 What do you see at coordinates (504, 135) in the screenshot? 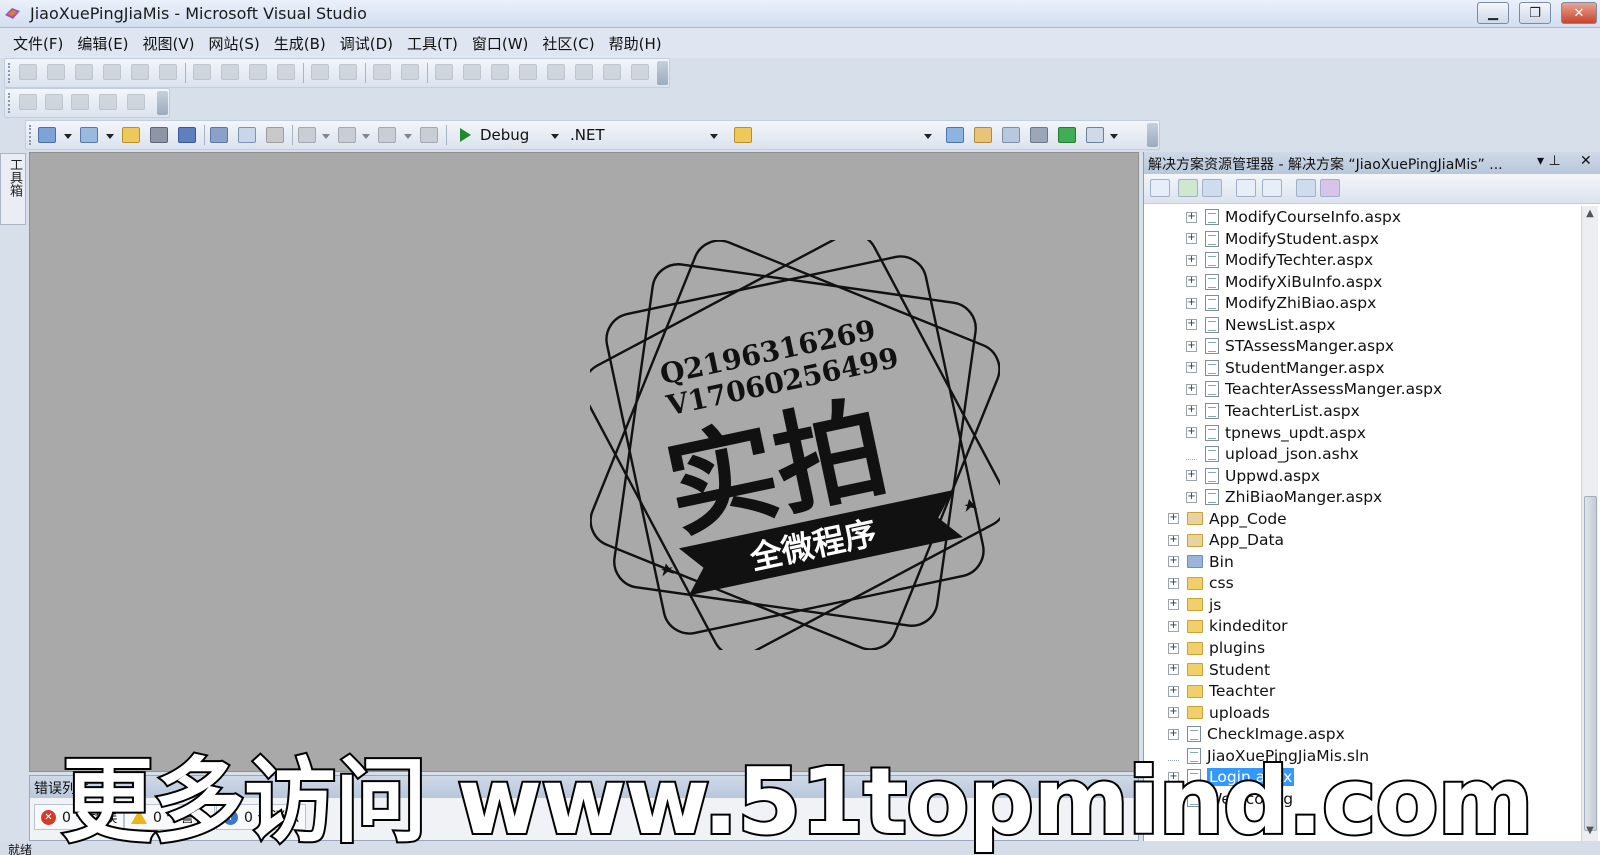
I see `solution-configuration-combo: Debug` at bounding box center [504, 135].